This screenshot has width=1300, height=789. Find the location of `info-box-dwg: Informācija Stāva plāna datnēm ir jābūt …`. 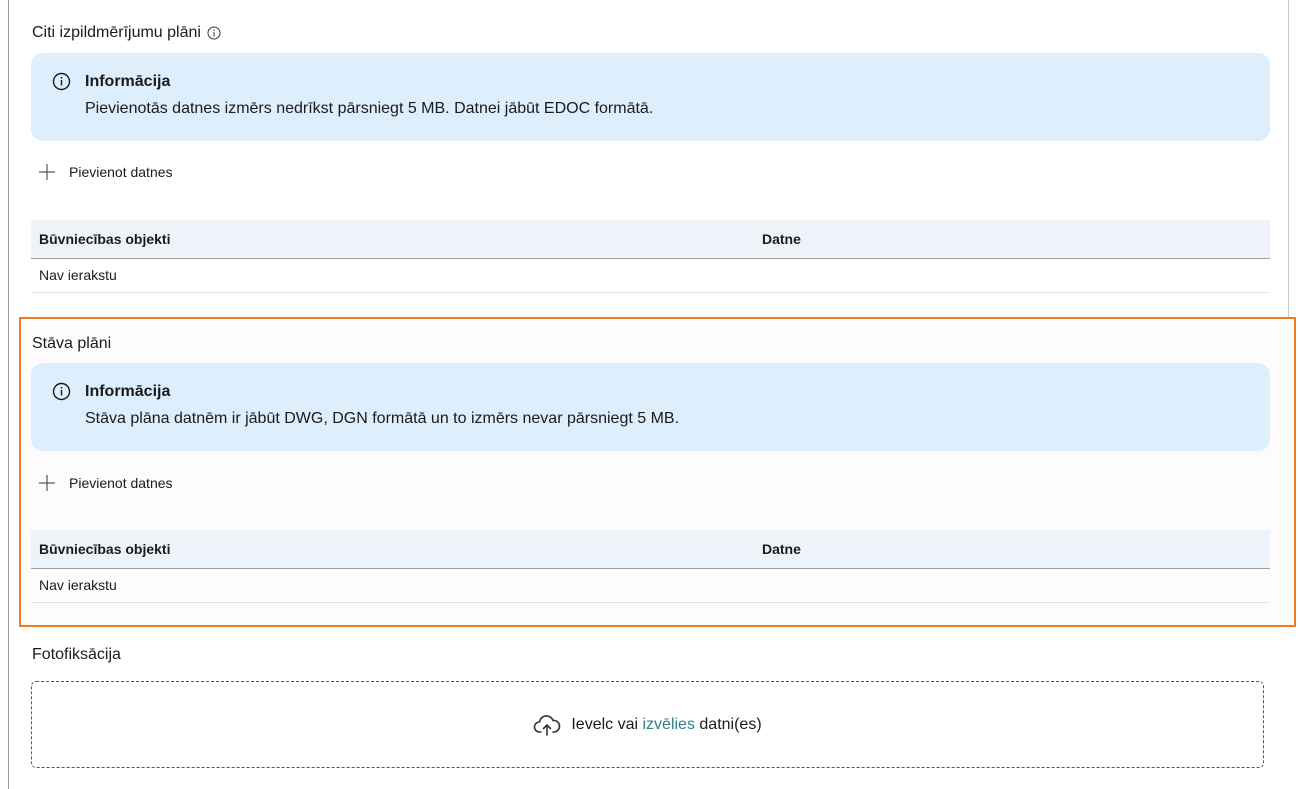

info-box-dwg: Informācija Stāva plāna datnēm ir jābūt … is located at coordinates (650, 407).